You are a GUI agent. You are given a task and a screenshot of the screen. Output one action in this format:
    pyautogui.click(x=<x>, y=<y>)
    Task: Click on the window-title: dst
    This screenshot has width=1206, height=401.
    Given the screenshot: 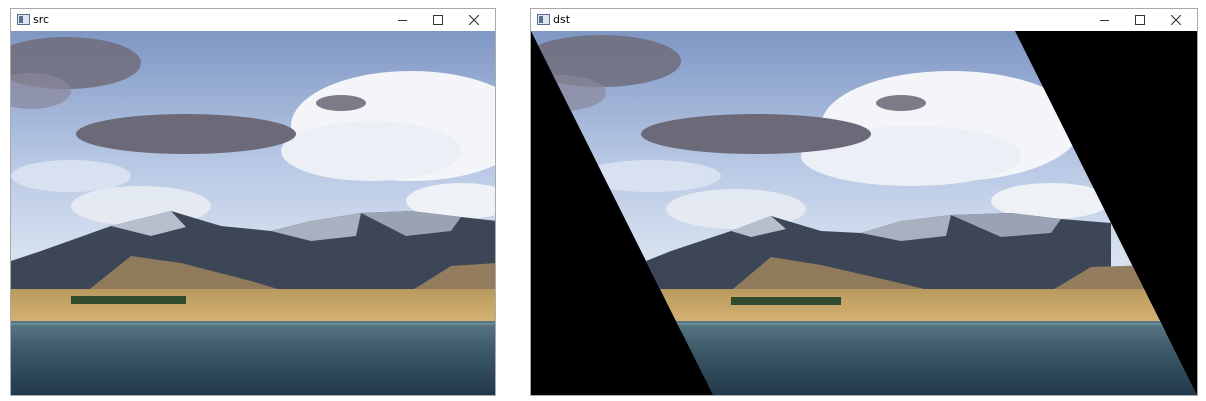 What is the action you would take?
    pyautogui.click(x=562, y=19)
    